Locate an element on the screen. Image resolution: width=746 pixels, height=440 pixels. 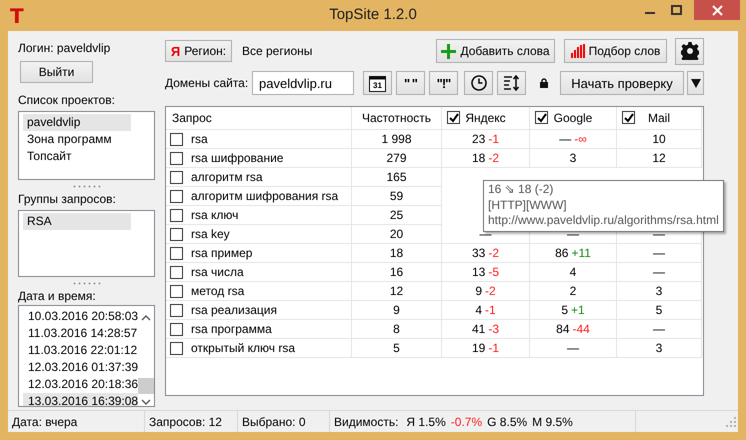
rank-value: 19 is located at coordinates (479, 348).